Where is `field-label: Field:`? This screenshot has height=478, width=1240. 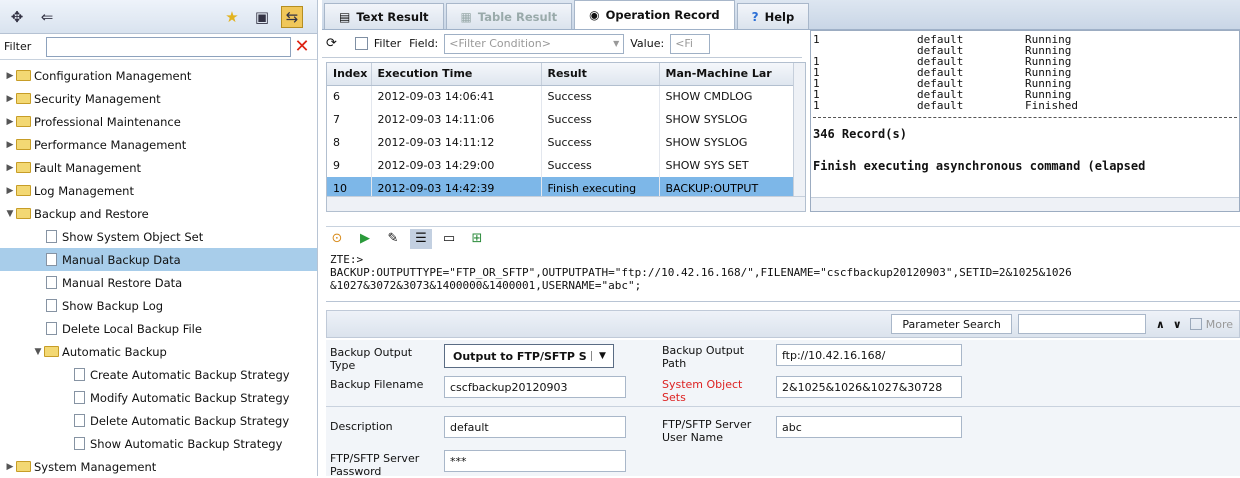
field-label: Field: is located at coordinates (424, 43).